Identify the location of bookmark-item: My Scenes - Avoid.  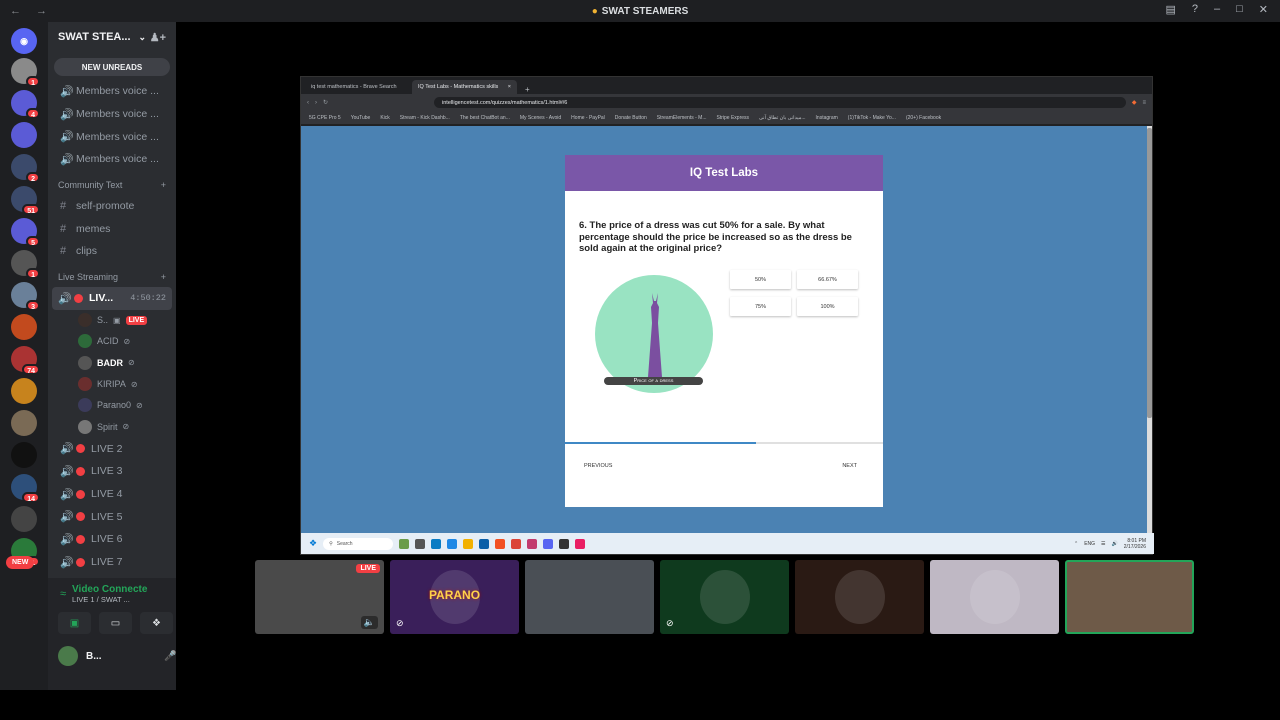
(540, 118).